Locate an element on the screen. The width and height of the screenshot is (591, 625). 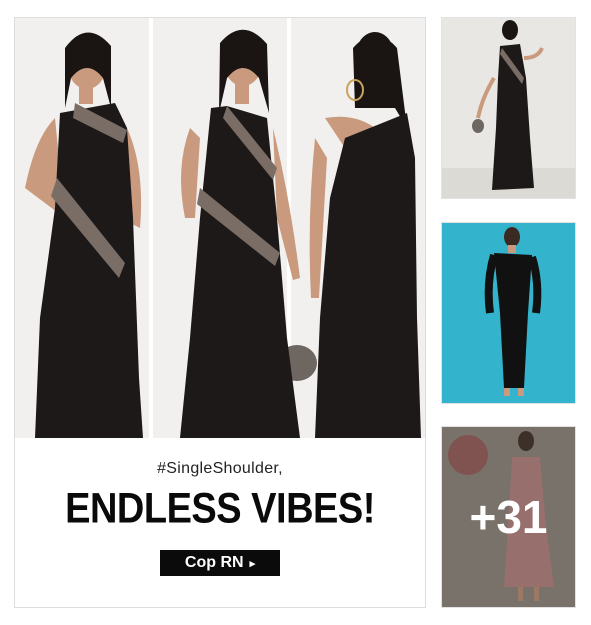
cop-rn-button: Cop RN ▸ is located at coordinates (220, 563).